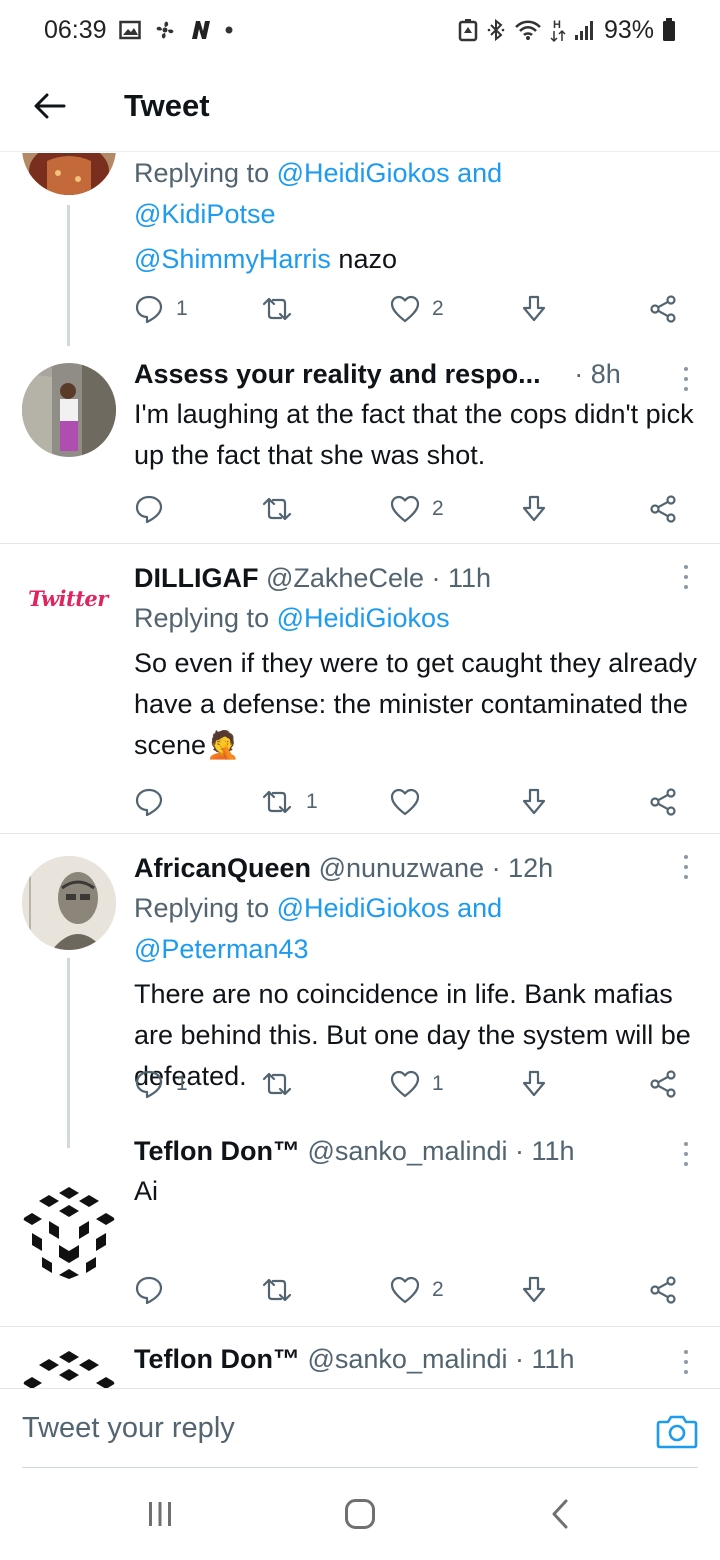  I want to click on tweet-time: · 12h, so click(522, 868).